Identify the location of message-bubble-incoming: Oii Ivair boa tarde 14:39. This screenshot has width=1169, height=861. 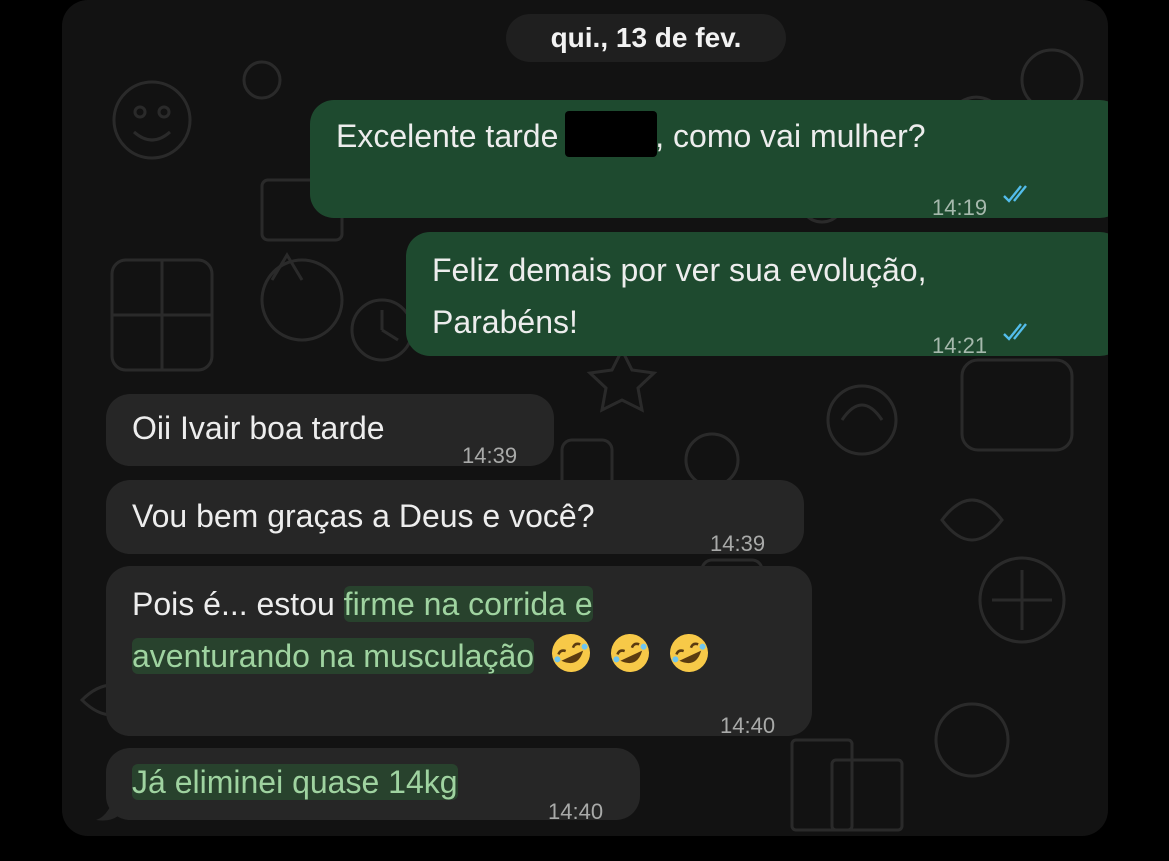
(330, 431).